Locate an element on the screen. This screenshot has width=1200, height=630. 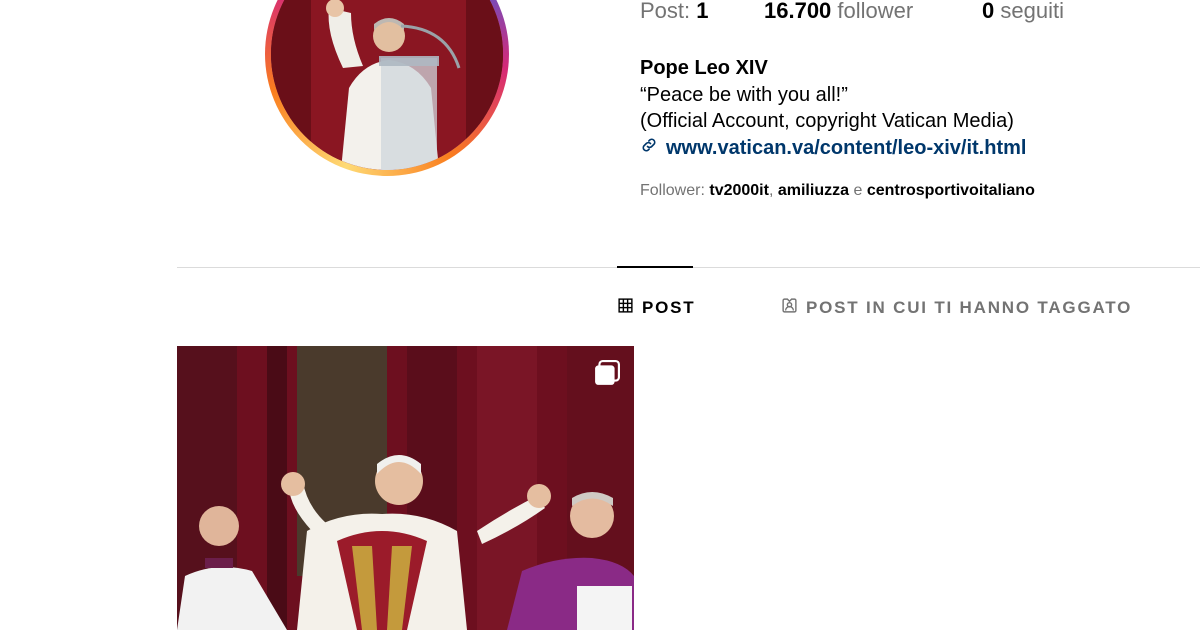
followed-by-separator: e is located at coordinates (858, 190).